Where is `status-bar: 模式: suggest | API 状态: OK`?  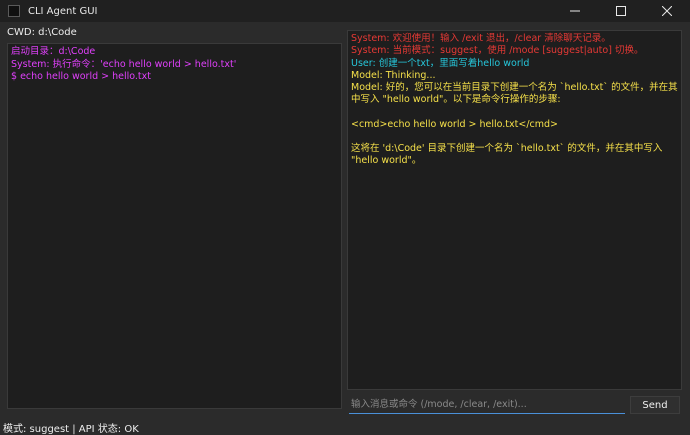 status-bar: 模式: suggest | API 状态: OK is located at coordinates (71, 429).